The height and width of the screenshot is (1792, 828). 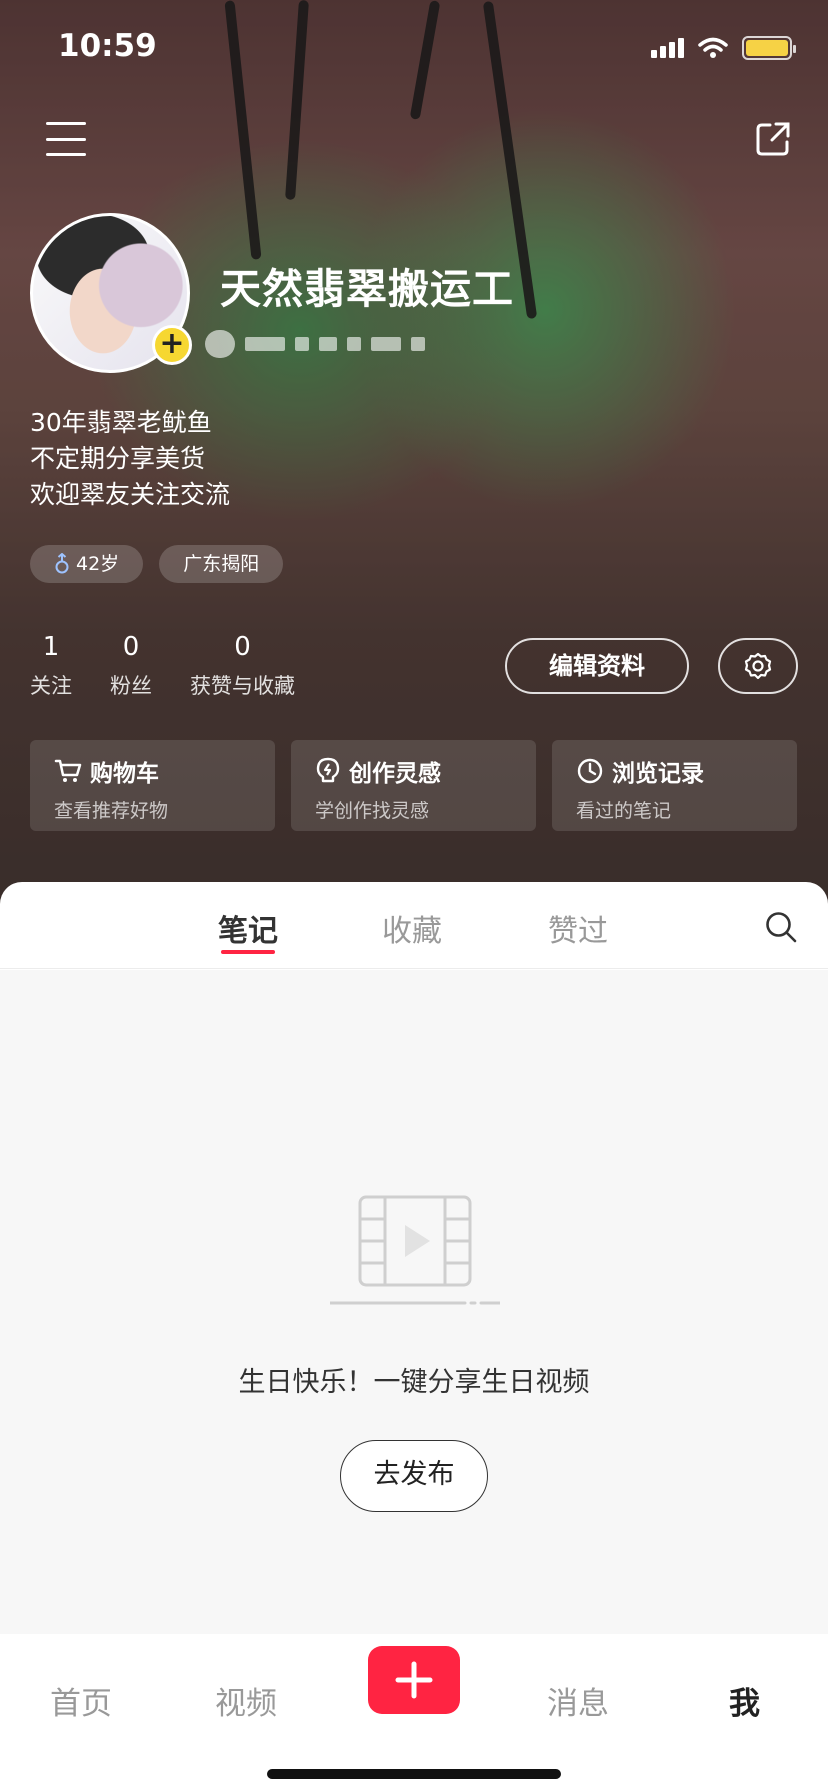 What do you see at coordinates (328, 770) in the screenshot?
I see `lightbulb-icon` at bounding box center [328, 770].